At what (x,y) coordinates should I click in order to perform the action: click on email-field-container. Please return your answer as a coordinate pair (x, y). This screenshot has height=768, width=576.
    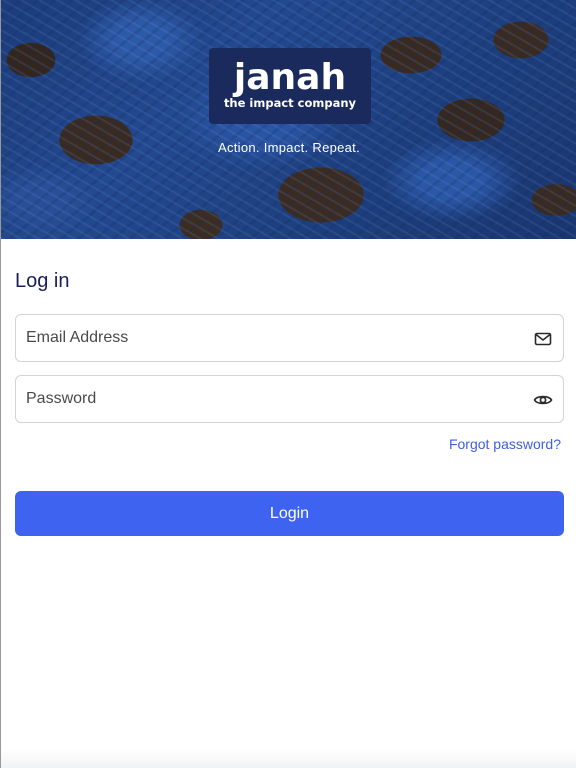
    Looking at the image, I should click on (289, 338).